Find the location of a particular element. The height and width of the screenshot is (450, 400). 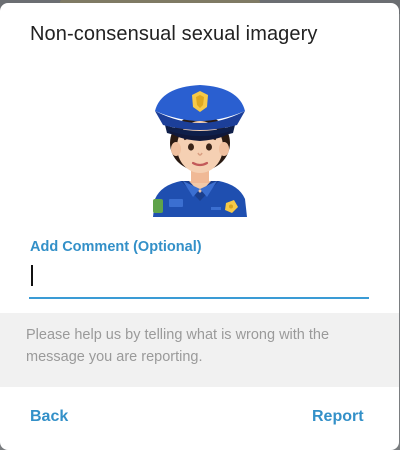

back-button: Back is located at coordinates (49, 417).